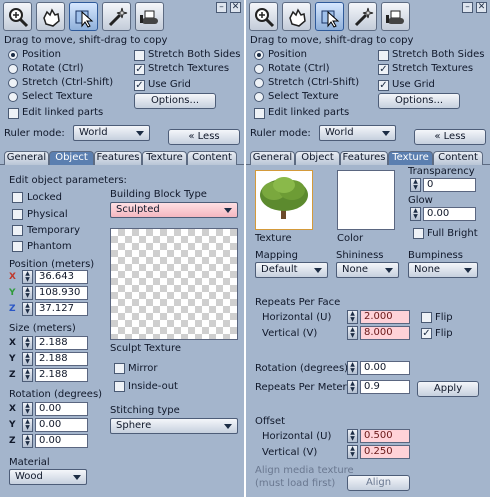  Describe the element at coordinates (450, 137) in the screenshot. I see `less-button-2: « Less` at that location.